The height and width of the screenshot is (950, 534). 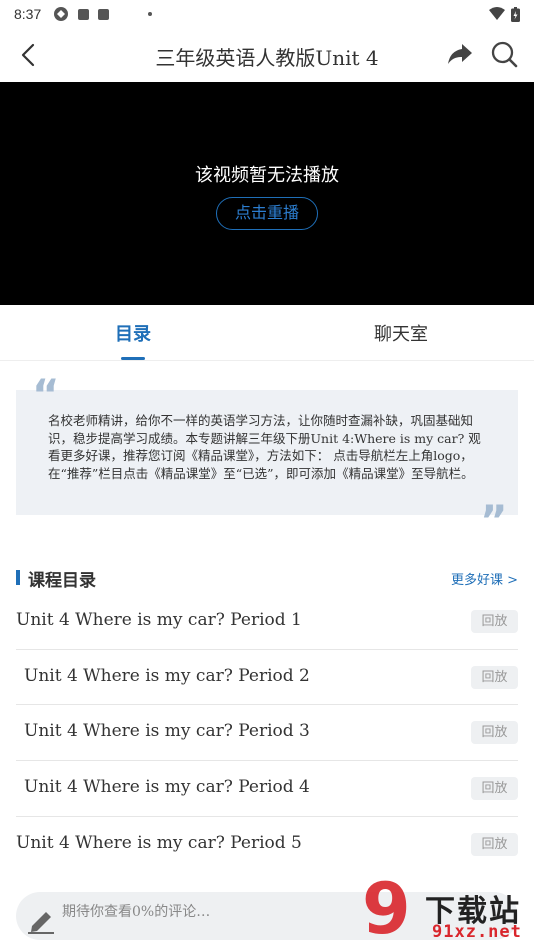 I want to click on quote-close-icon: ”, so click(x=494, y=520).